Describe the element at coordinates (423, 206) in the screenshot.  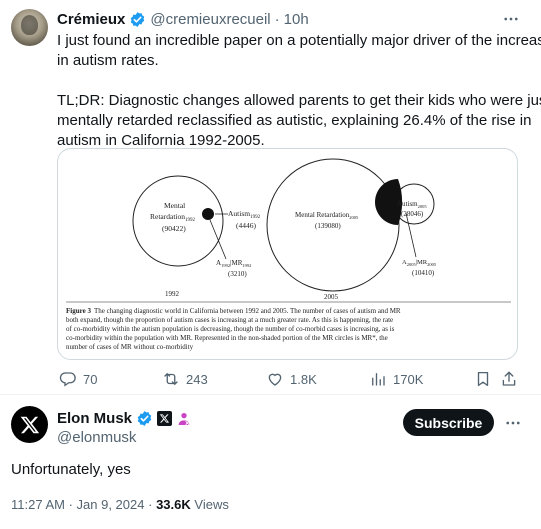
I see `autism-2005-sub: 2005` at that location.